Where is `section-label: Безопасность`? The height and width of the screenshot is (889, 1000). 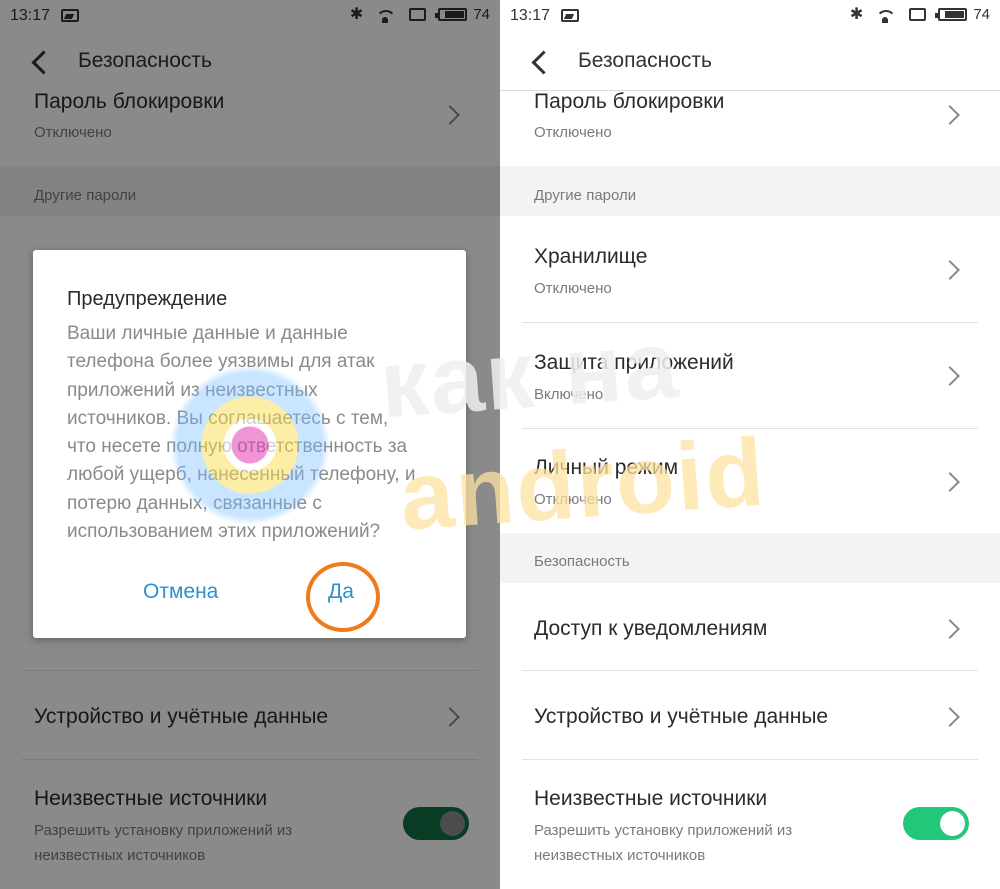 section-label: Безопасность is located at coordinates (582, 561).